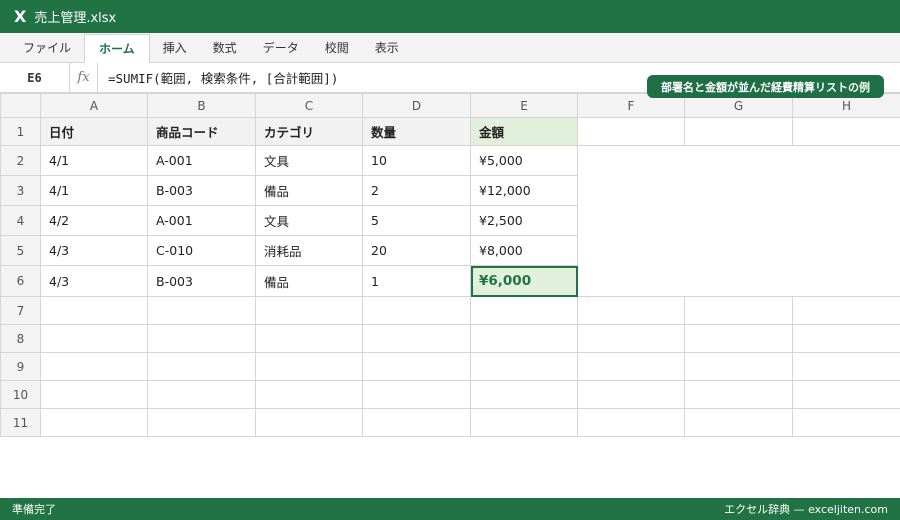 This screenshot has width=900, height=520. Describe the element at coordinates (416, 220) in the screenshot. I see `cell: 5` at that location.